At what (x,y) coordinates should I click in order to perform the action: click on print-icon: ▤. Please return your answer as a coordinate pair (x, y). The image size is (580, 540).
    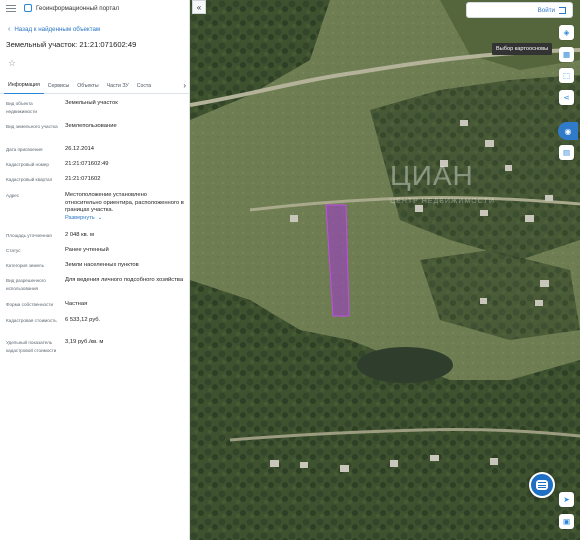
    Looking at the image, I should click on (566, 152).